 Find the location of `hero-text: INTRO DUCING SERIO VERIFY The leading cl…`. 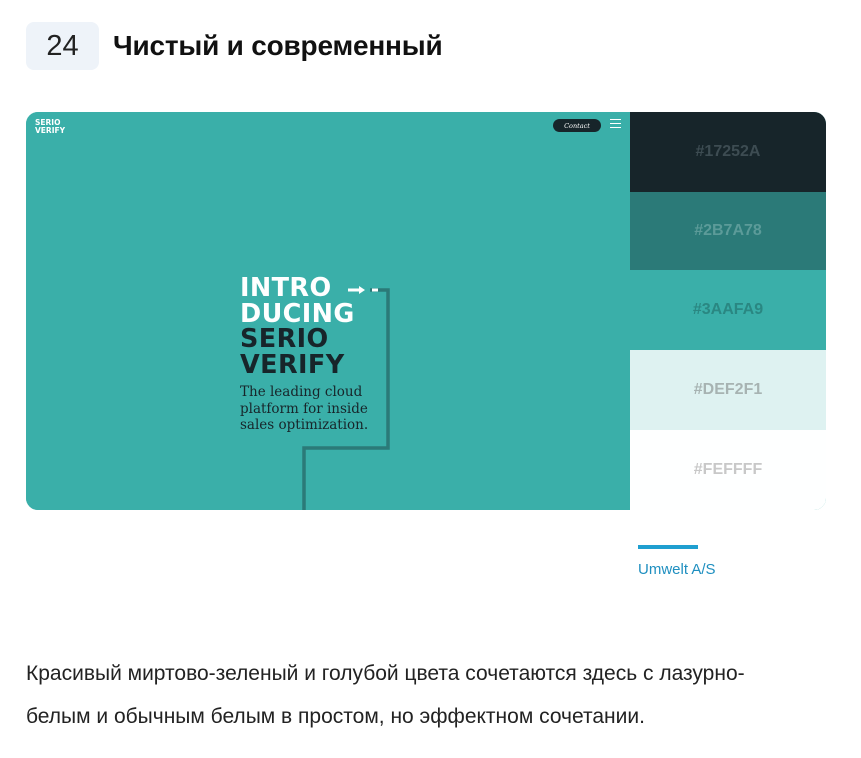

hero-text: INTRO DUCING SERIO VERIFY The leading cl… is located at coordinates (304, 353).